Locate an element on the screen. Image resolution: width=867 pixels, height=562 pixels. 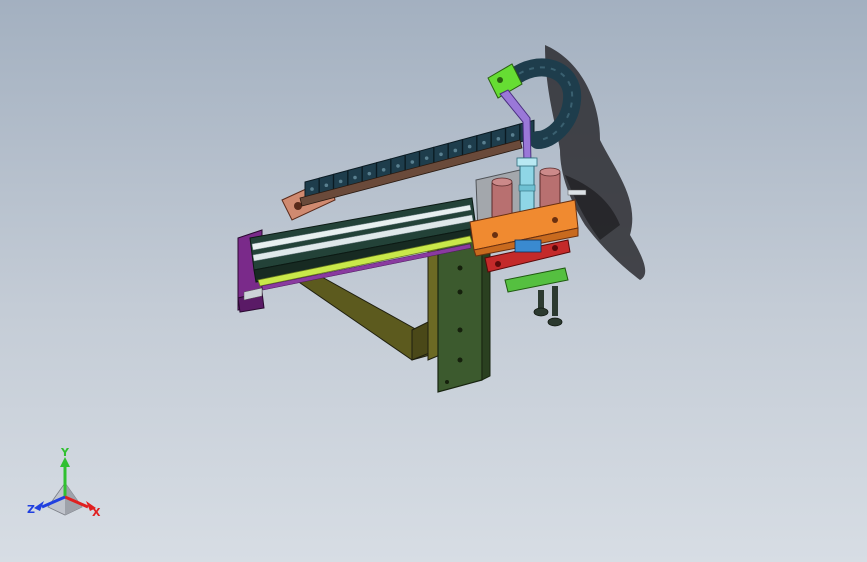
z-axis-label: Z is located at coordinates (31, 509).